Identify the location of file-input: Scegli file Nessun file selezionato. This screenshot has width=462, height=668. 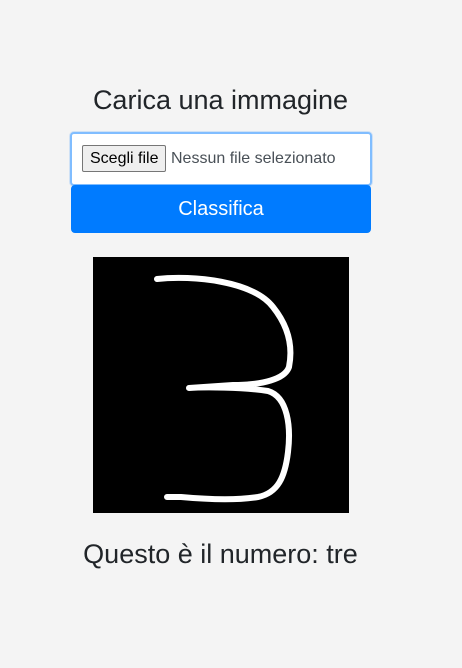
(221, 159).